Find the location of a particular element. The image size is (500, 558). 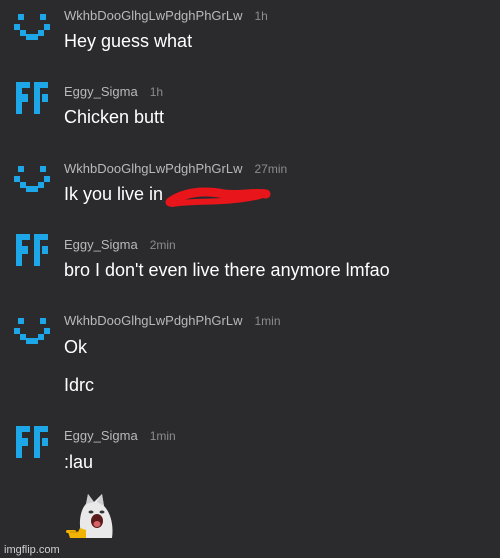

message-header: WkhbDooGlhgLwPdghPhGrLw 1min is located at coordinates (172, 320).